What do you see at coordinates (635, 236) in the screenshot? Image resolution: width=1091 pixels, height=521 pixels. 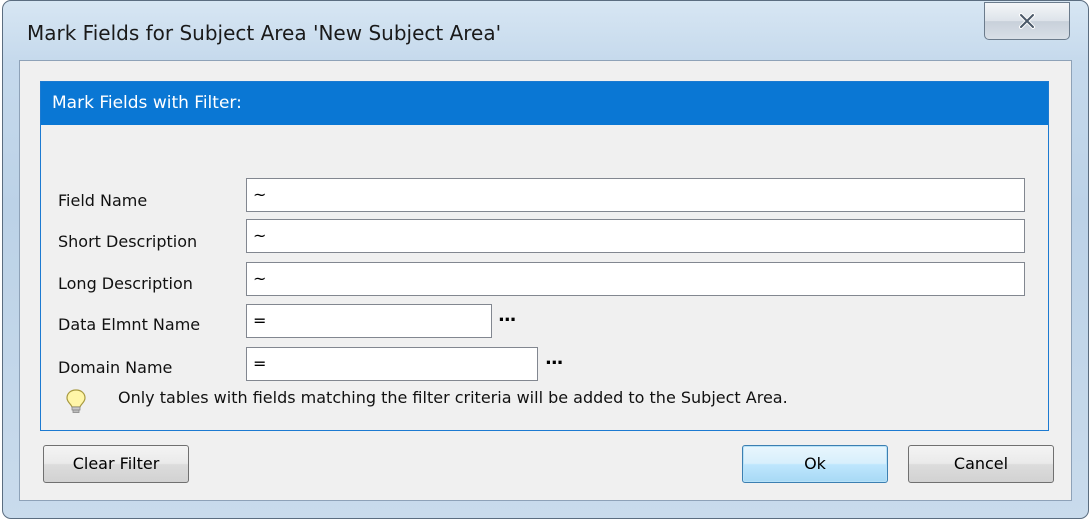 I see `short-description-input: ~` at bounding box center [635, 236].